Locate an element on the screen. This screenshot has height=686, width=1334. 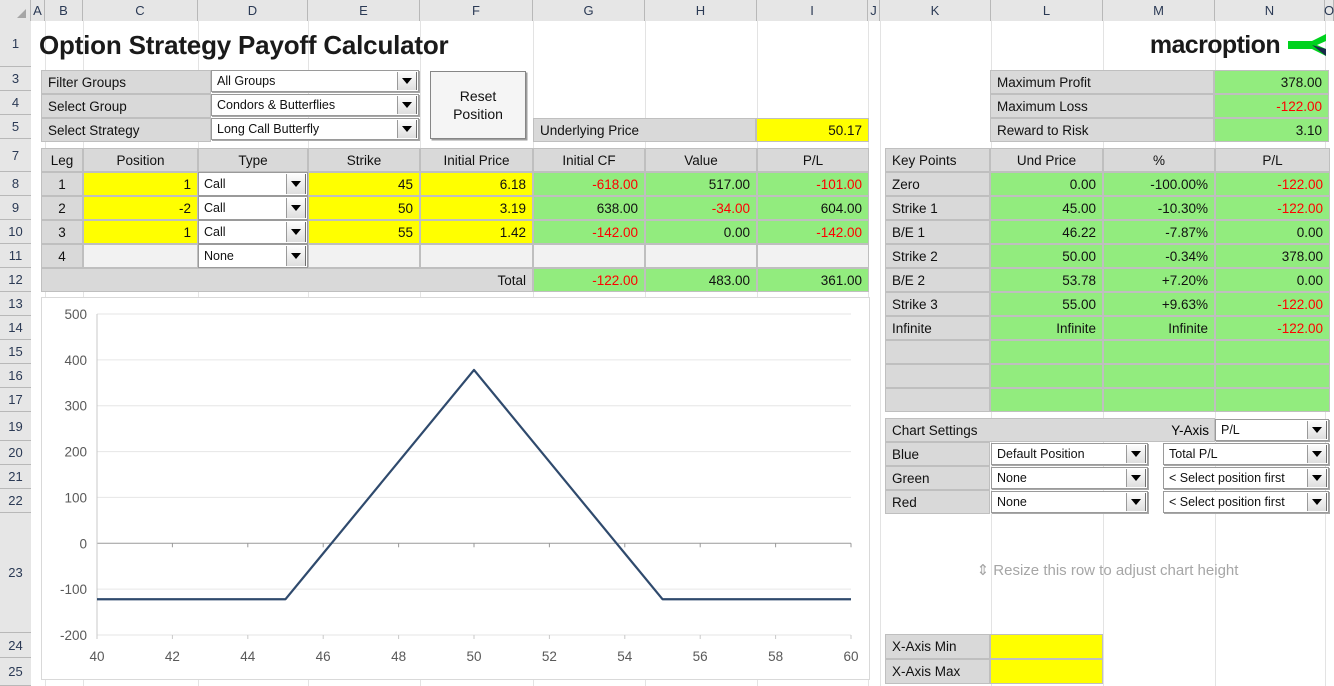
svg-text: 500 is located at coordinates (75, 314).